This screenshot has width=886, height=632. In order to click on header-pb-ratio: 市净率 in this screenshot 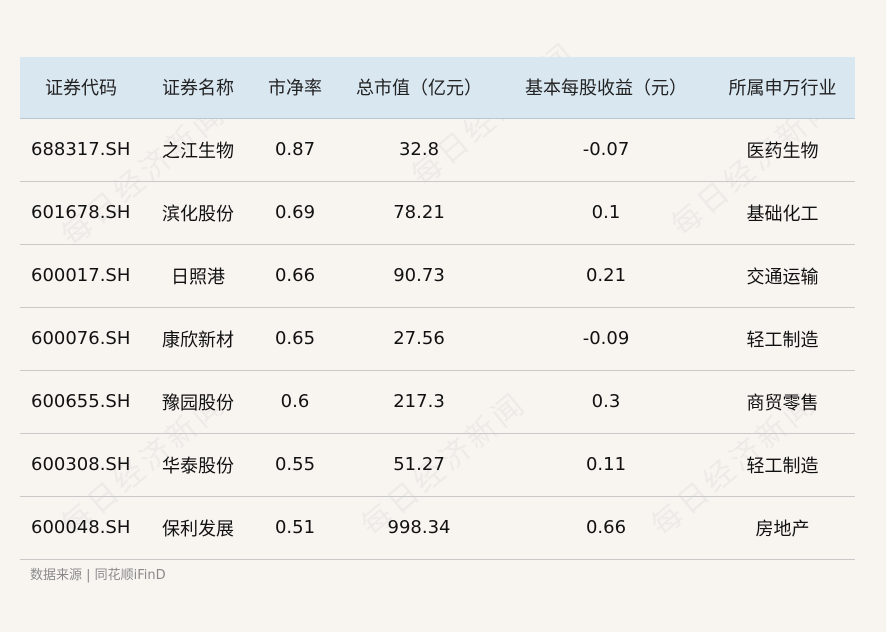, I will do `click(295, 89)`.